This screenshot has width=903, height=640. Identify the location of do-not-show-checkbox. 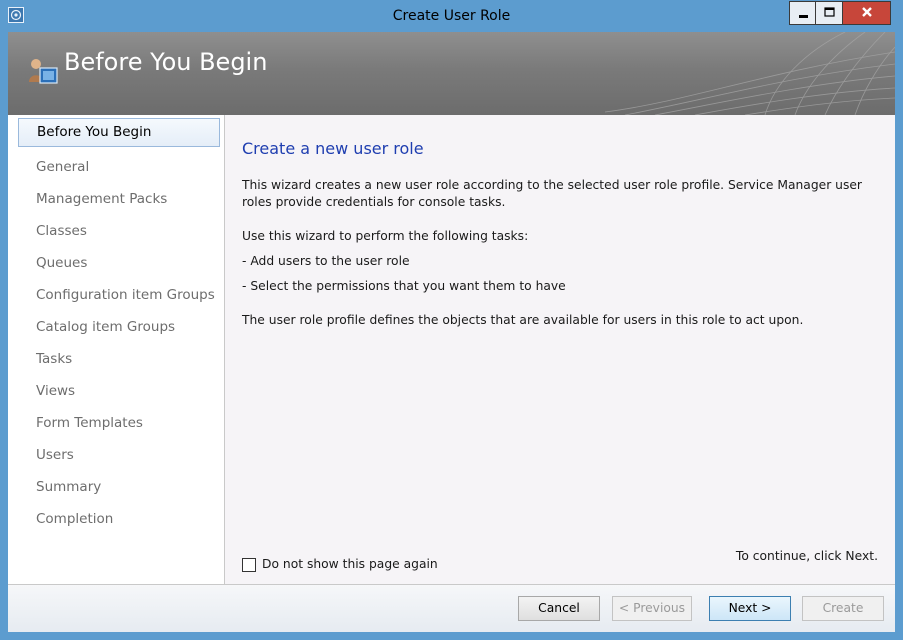
(249, 565).